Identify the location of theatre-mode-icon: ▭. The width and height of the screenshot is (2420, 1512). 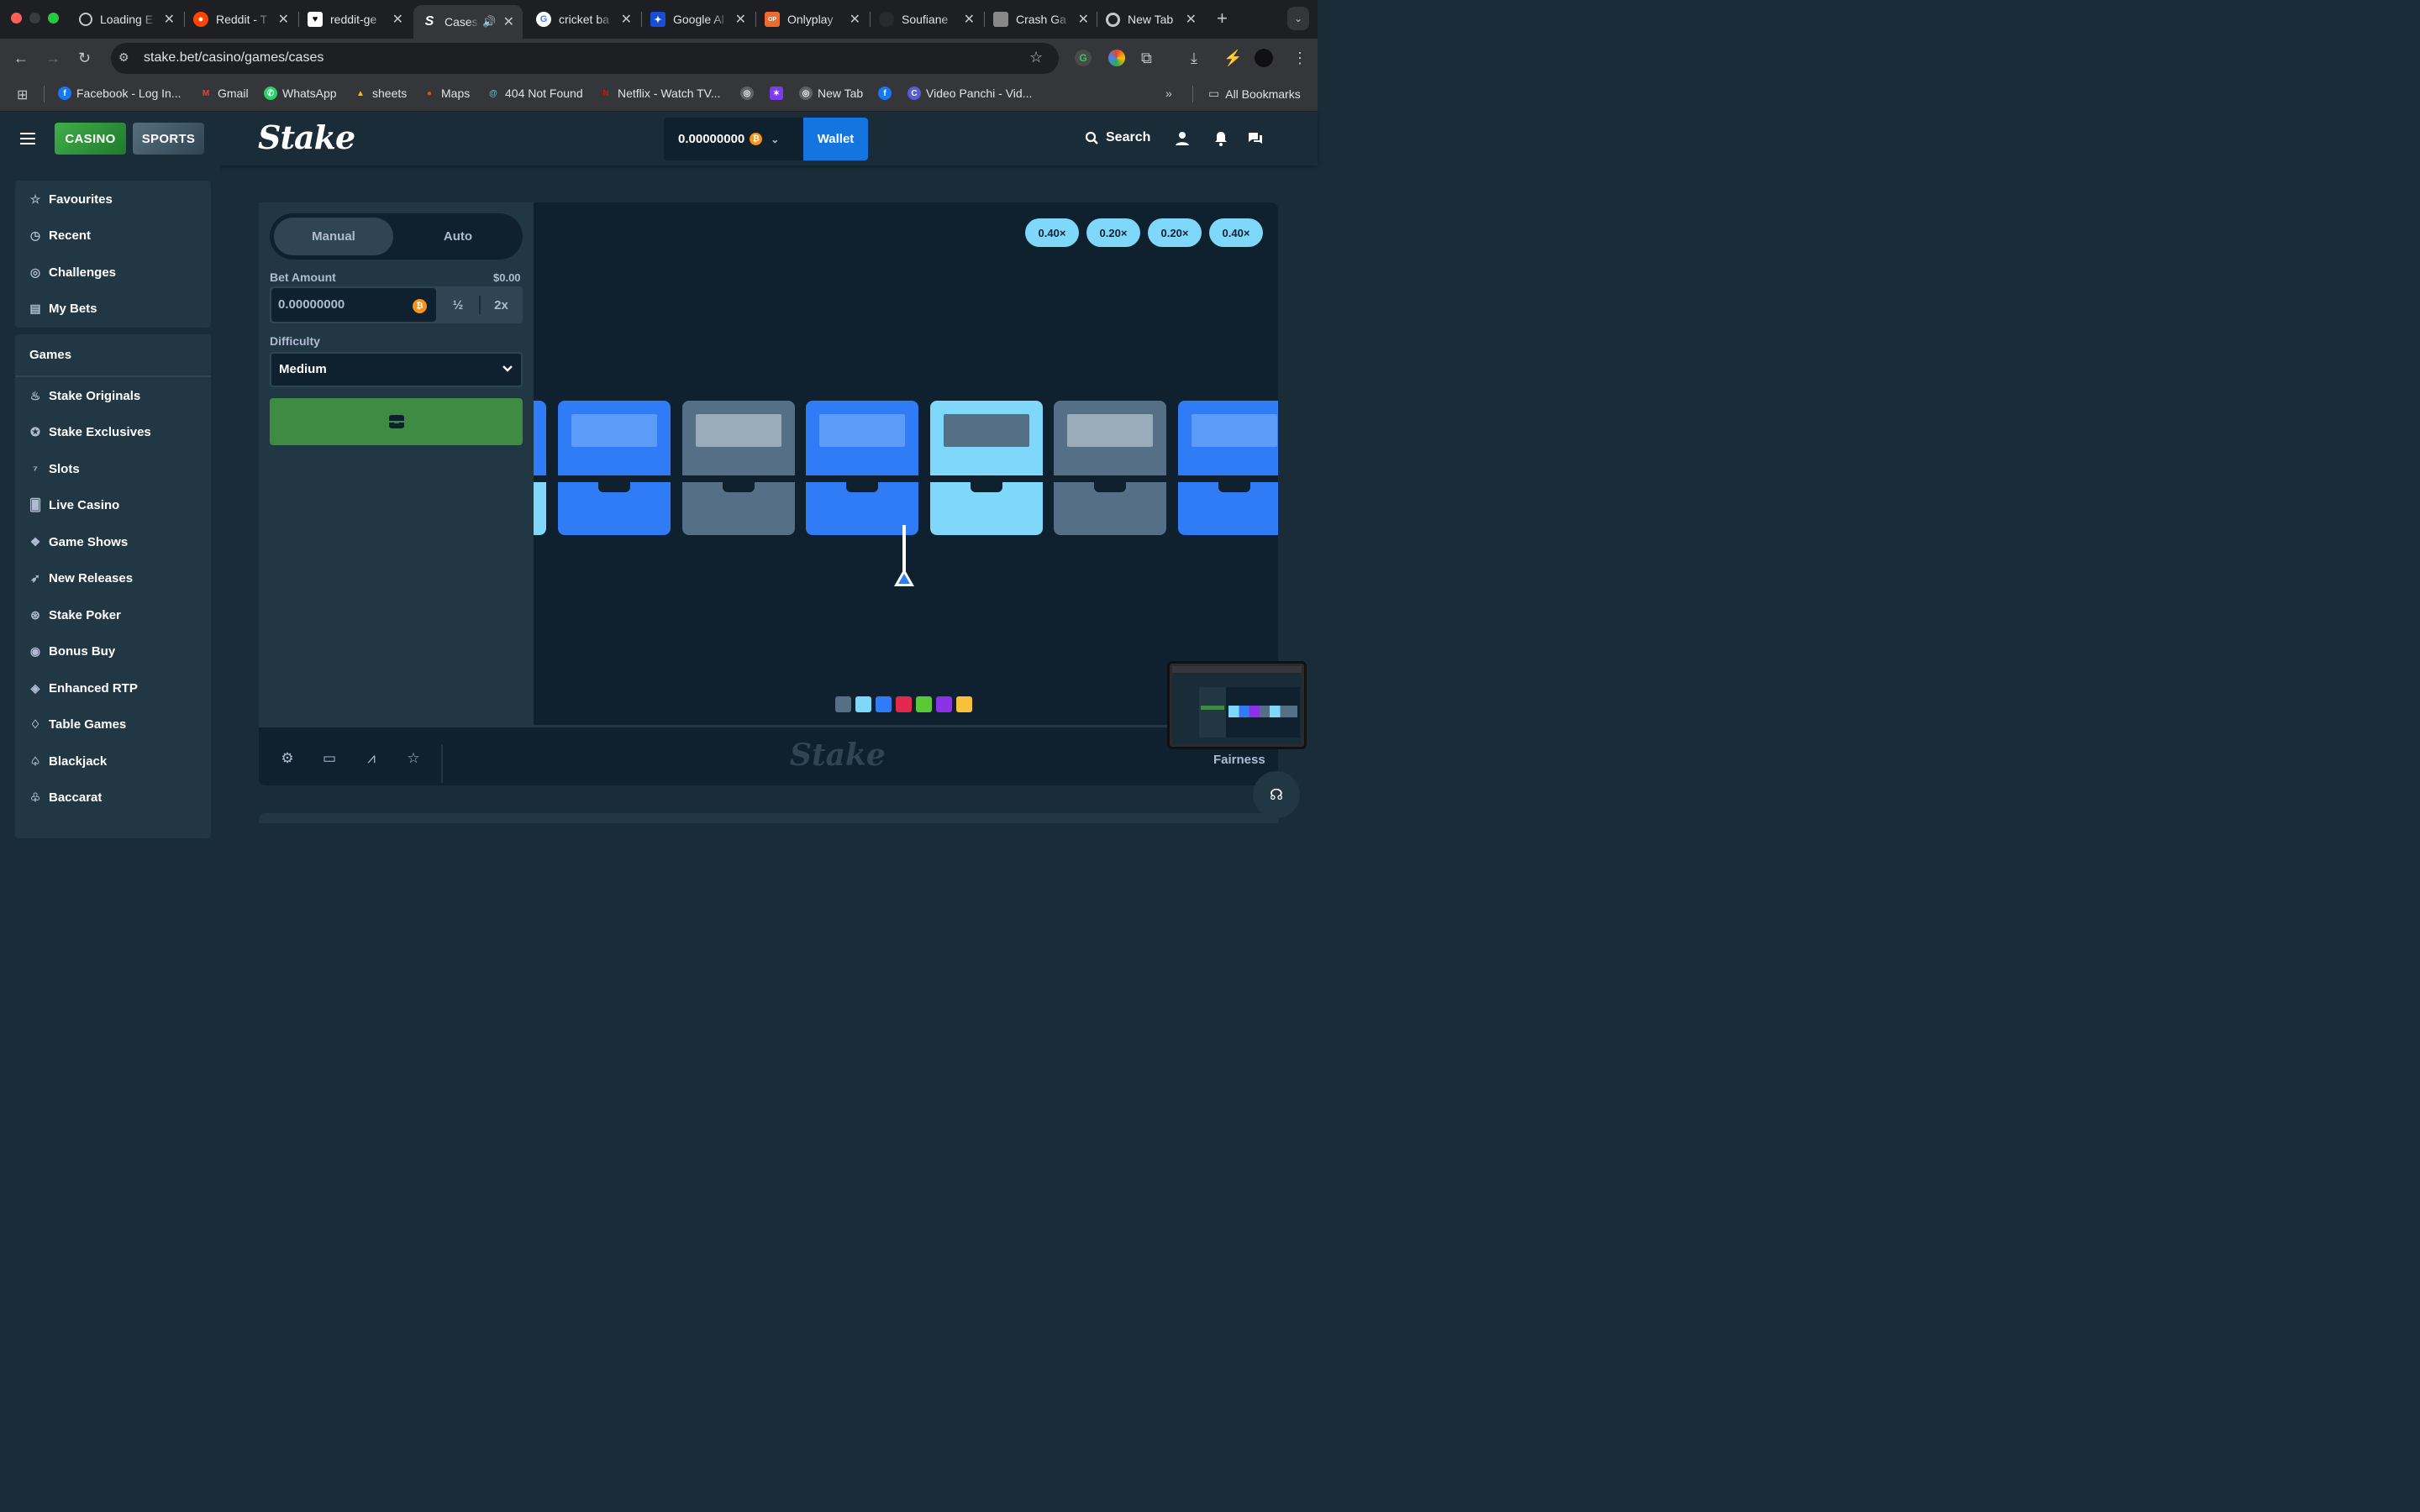
(329, 758).